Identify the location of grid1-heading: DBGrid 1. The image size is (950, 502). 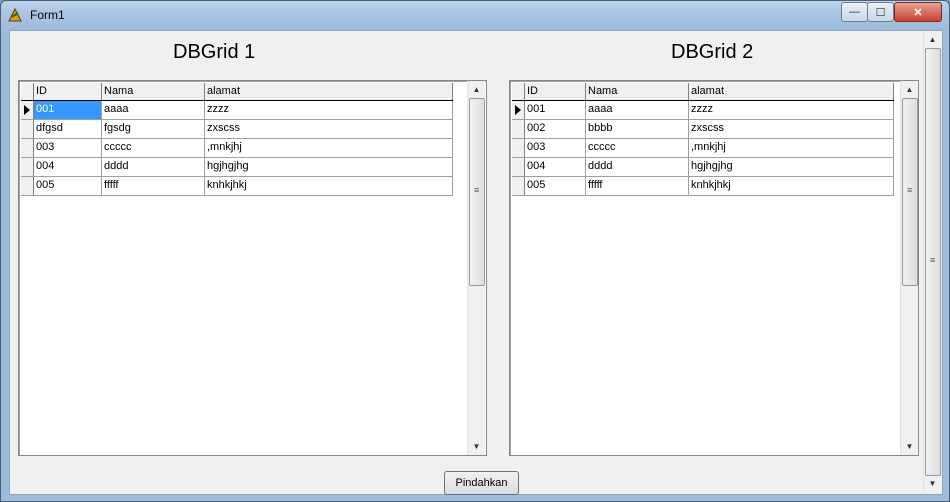
(214, 52).